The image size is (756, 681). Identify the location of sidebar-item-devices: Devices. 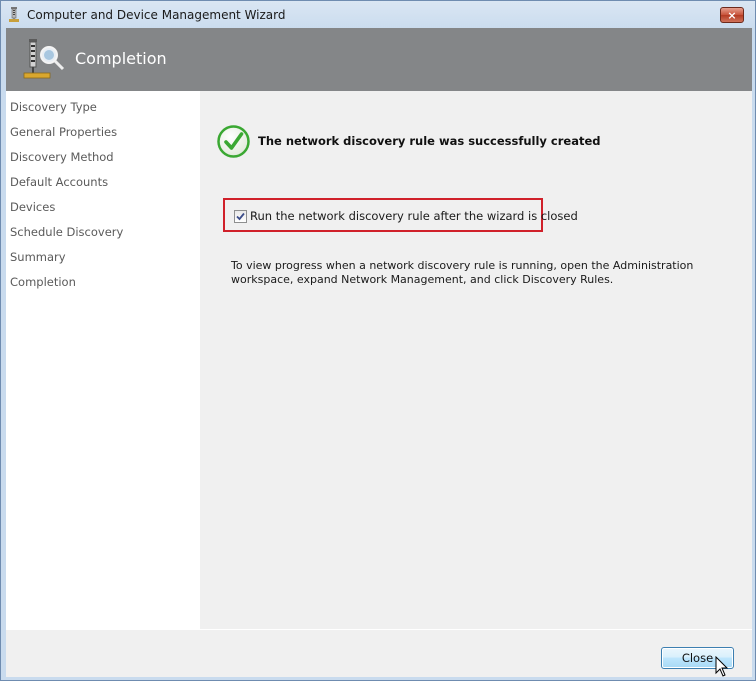
(32, 207).